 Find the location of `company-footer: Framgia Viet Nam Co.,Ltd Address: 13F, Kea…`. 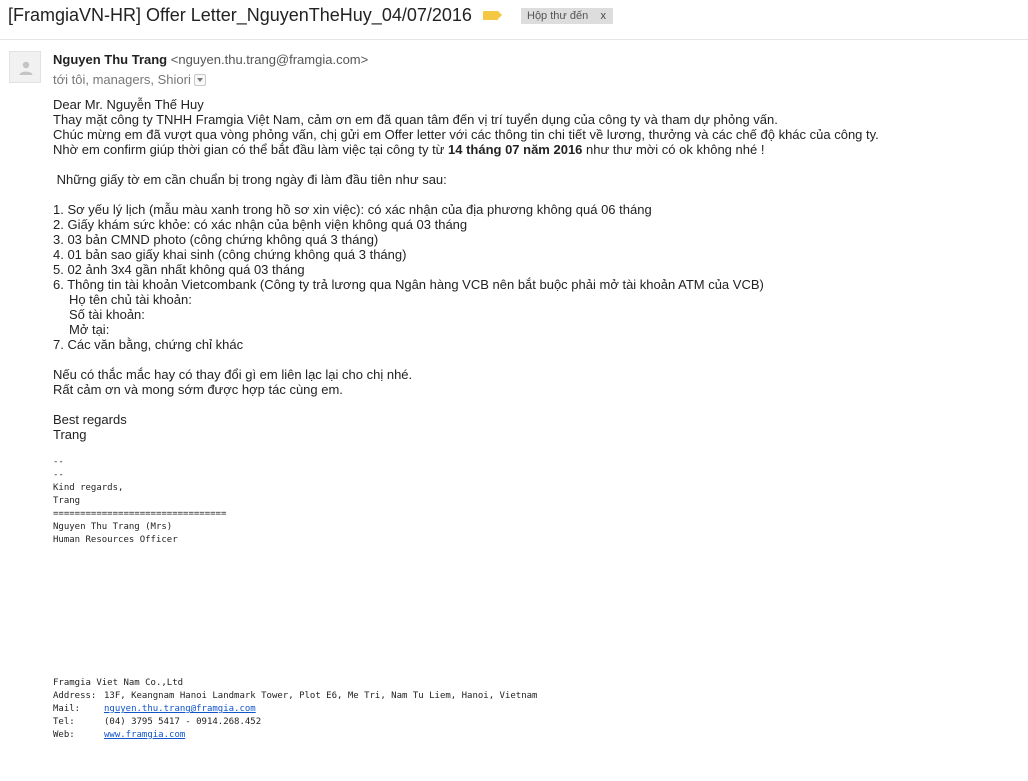

company-footer: Framgia Viet Nam Co.,Ltd Address: 13F, Kea… is located at coordinates (295, 709).